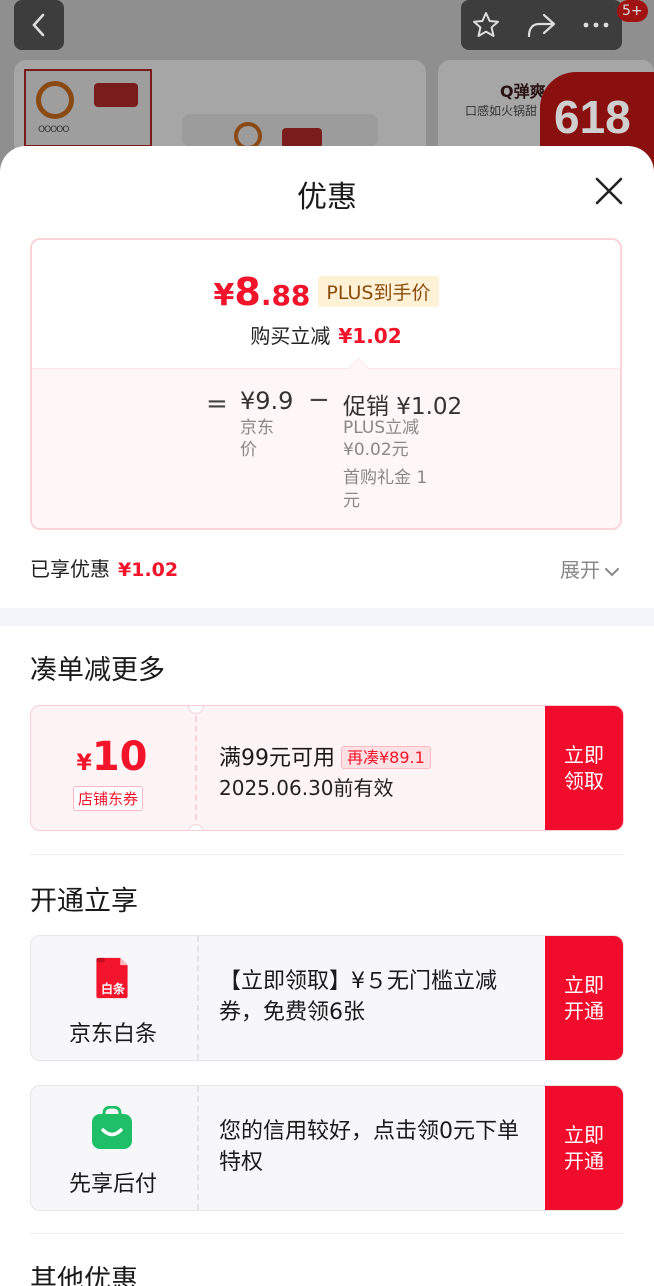 This screenshot has width=654, height=1286. I want to click on pay-later-card: 先享后付 您的信用较好，点击领0元下单特权 立即开通, so click(327, 1148).